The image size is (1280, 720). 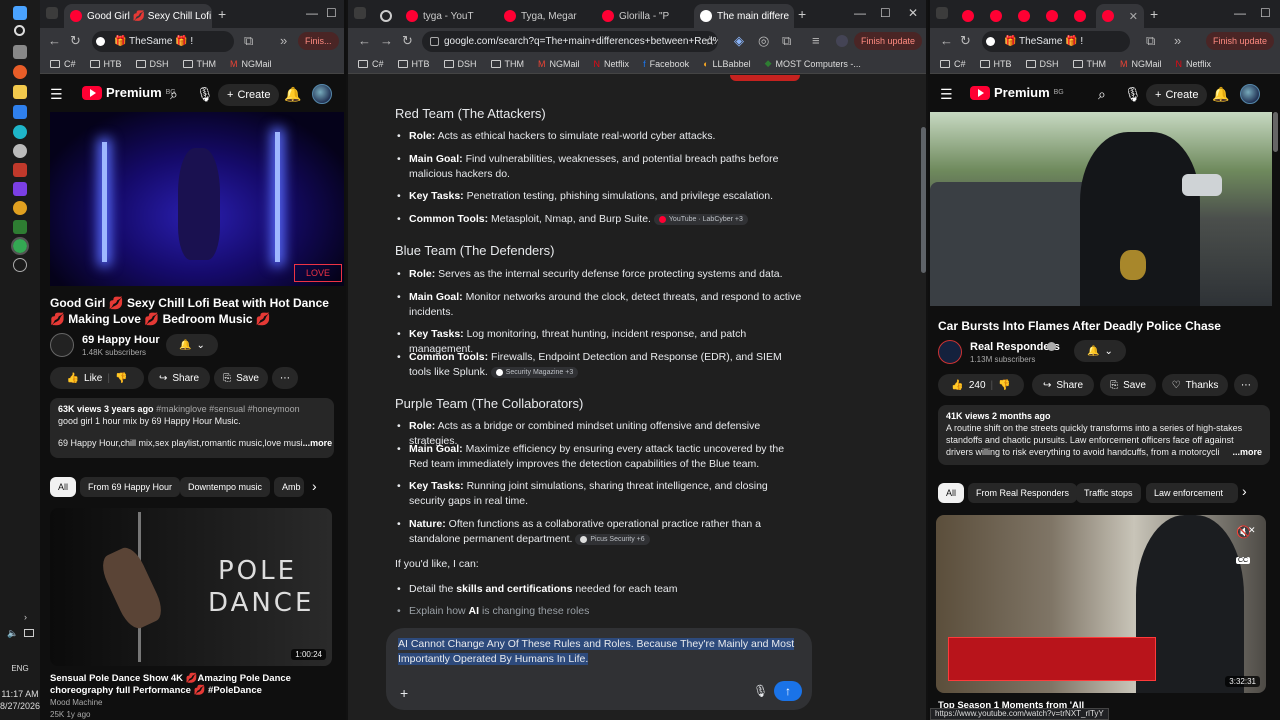 What do you see at coordinates (20, 72) in the screenshot?
I see `brave-icon` at bounding box center [20, 72].